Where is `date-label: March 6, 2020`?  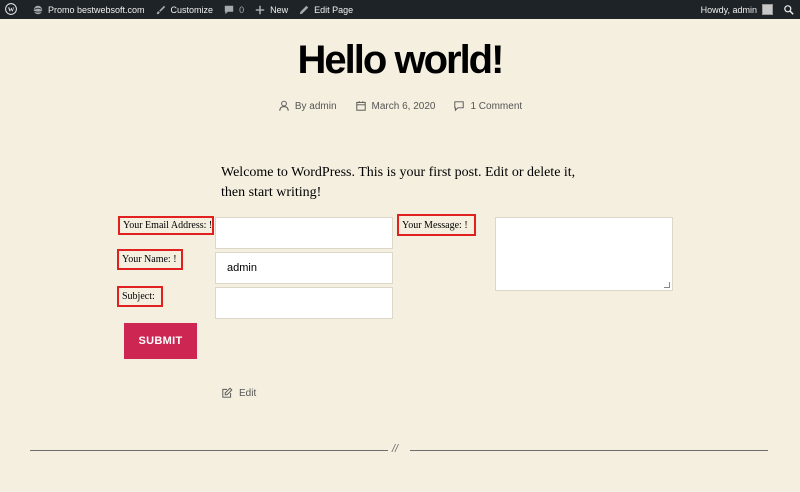
date-label: March 6, 2020 is located at coordinates (403, 106).